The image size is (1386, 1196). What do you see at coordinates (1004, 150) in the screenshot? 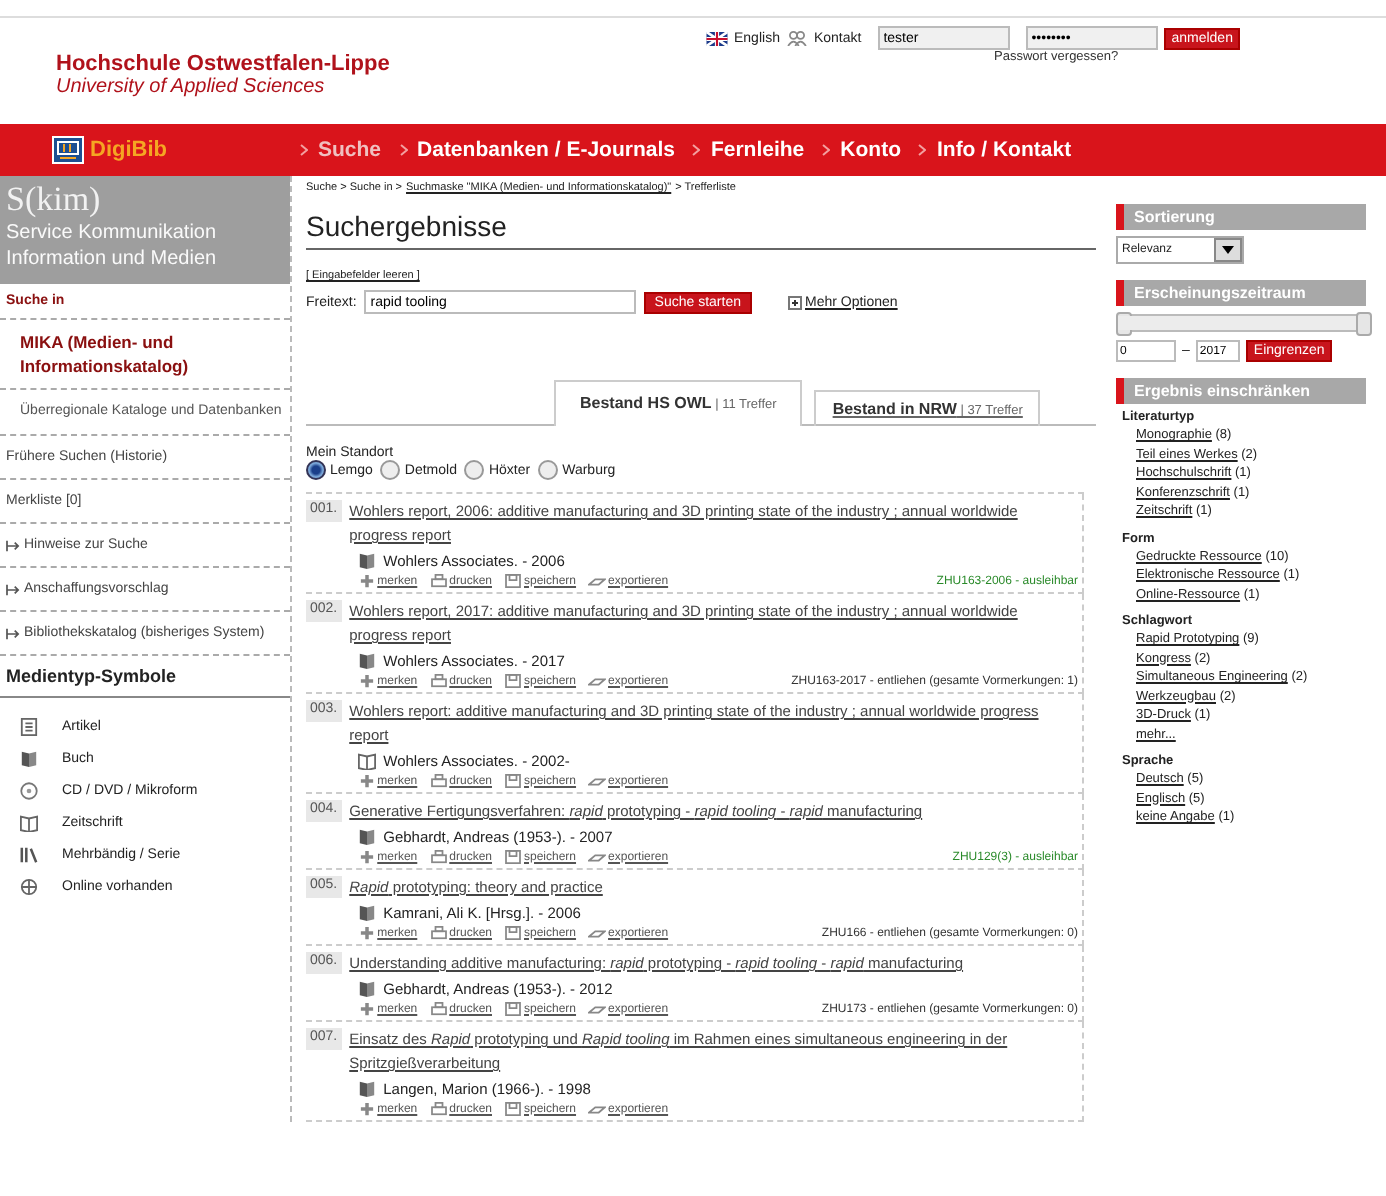
I see `nav-tab: Info / Kontakt` at bounding box center [1004, 150].